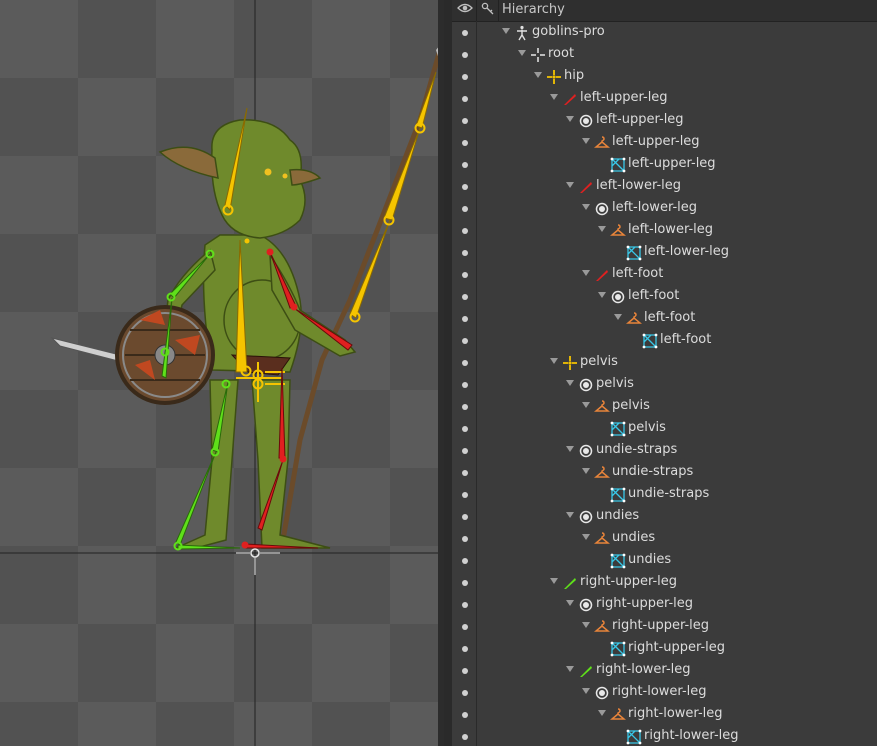 The height and width of the screenshot is (746, 877). What do you see at coordinates (602, 693) in the screenshot?
I see `slot-icon` at bounding box center [602, 693].